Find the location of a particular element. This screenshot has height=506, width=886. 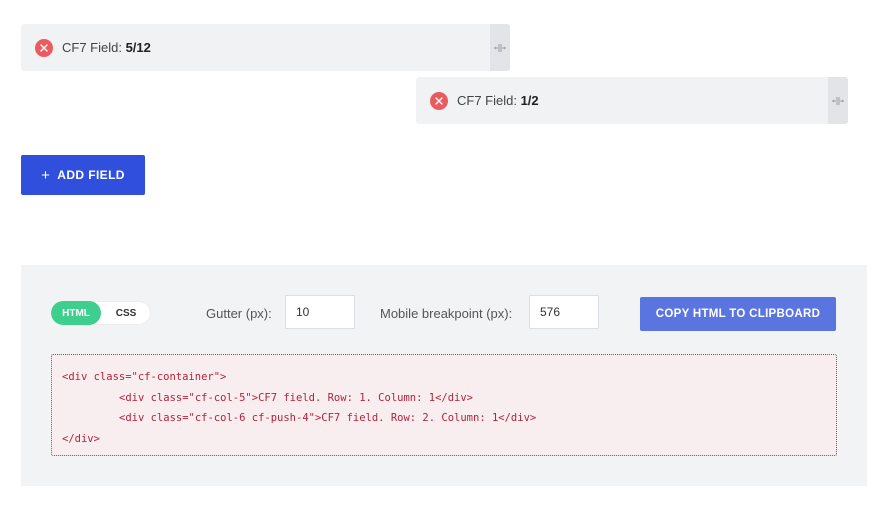

field-row-1: CF7 Field: 5/12 is located at coordinates (265, 47).